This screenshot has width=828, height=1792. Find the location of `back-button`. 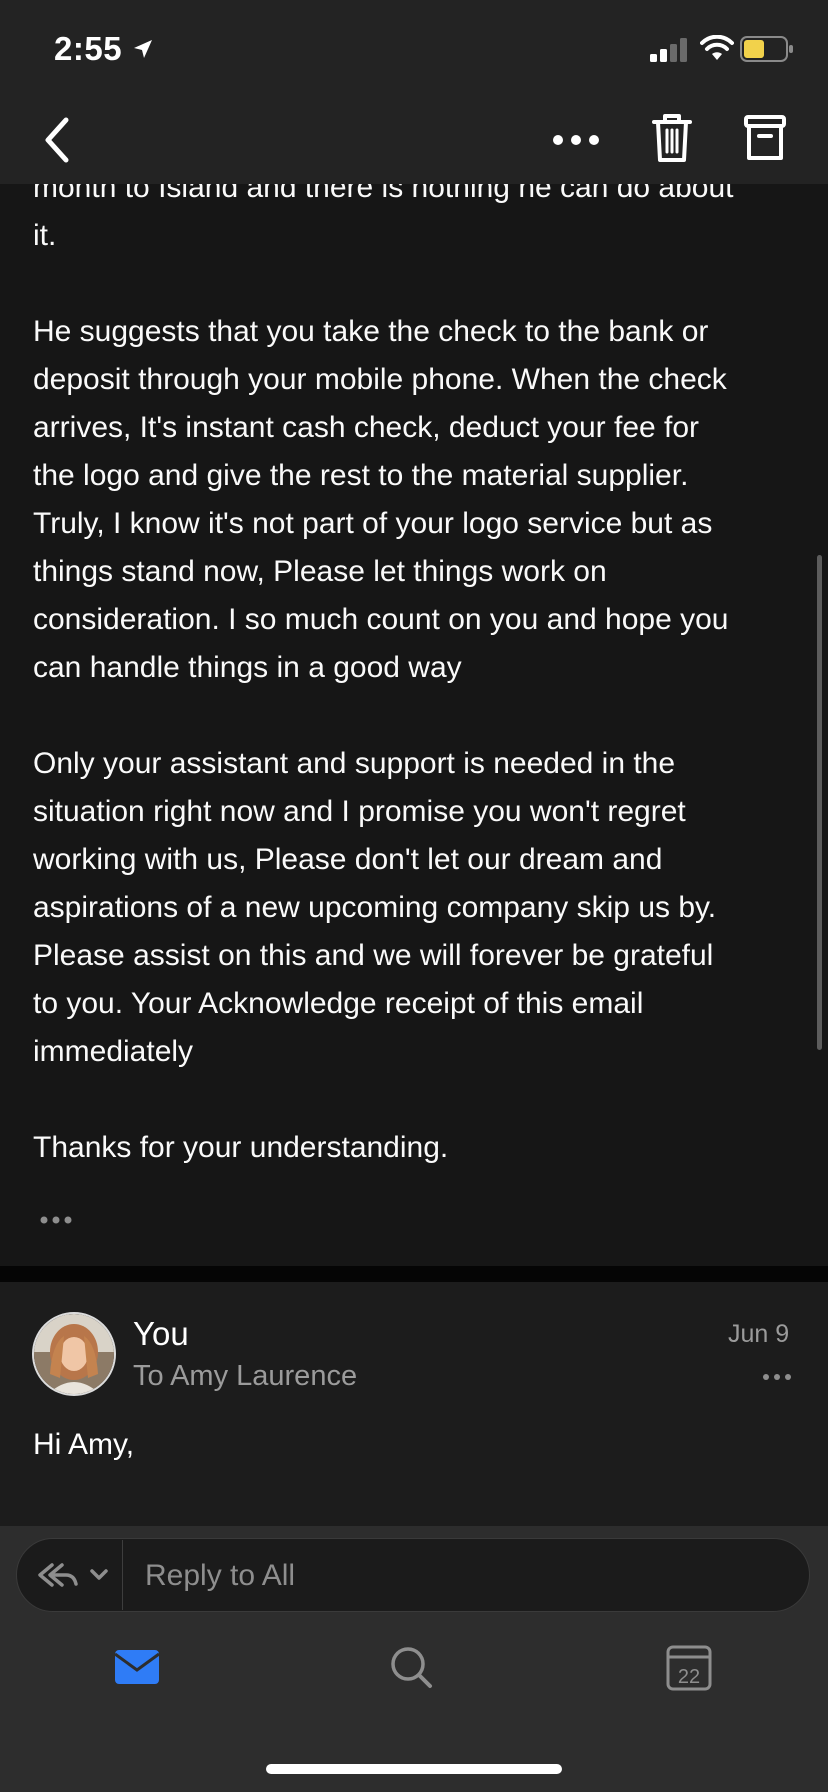

back-button is located at coordinates (58, 140).